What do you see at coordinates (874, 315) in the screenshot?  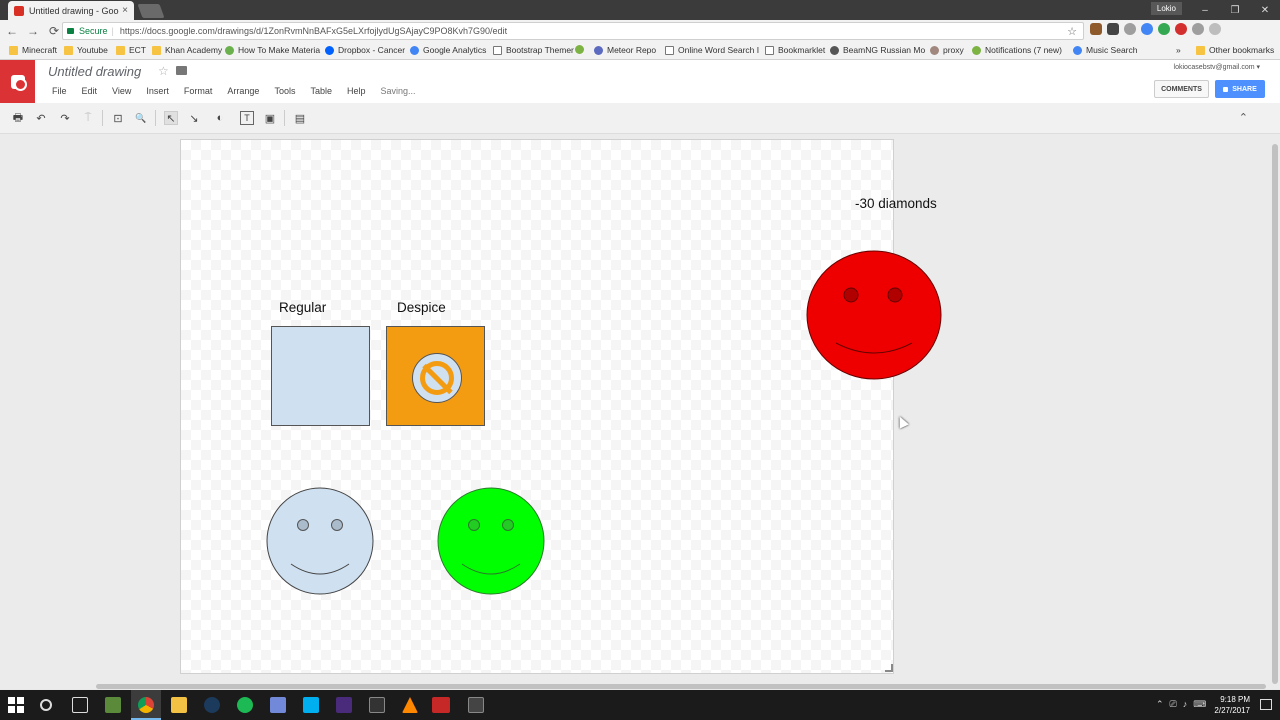 I see `red-smiley-shape` at bounding box center [874, 315].